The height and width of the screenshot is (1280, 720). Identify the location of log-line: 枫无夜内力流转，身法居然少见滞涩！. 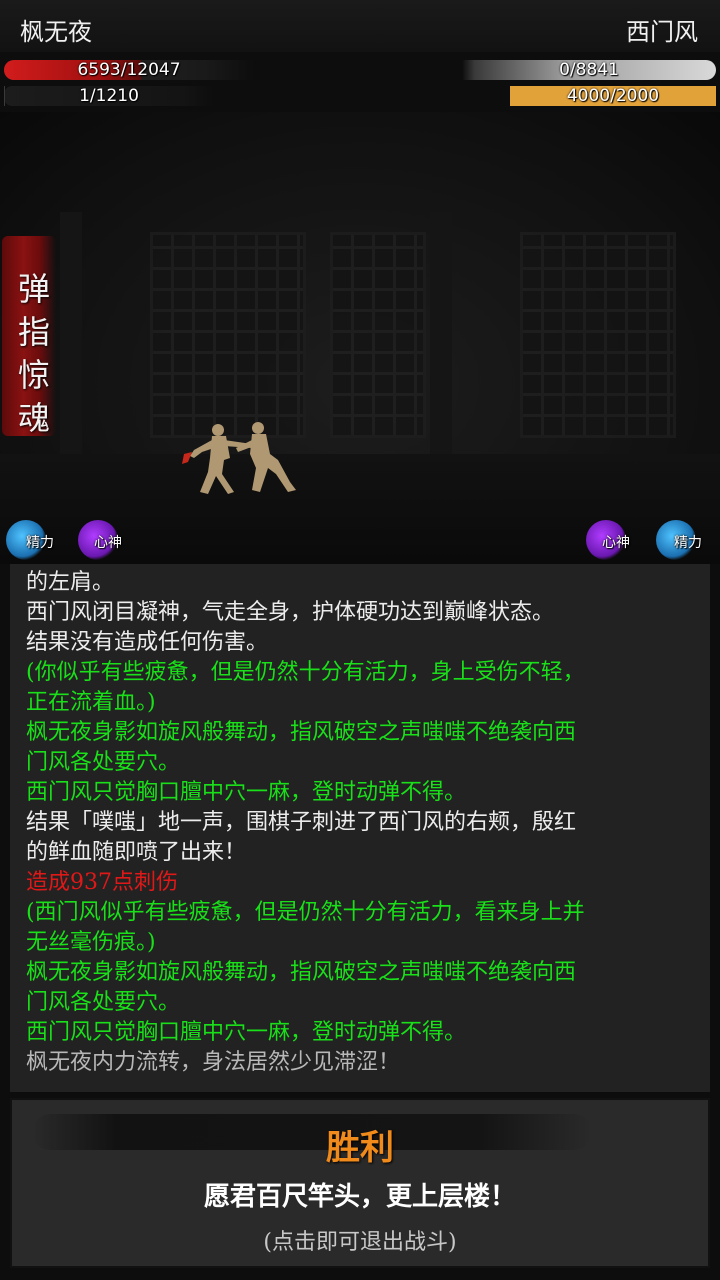
(213, 1062).